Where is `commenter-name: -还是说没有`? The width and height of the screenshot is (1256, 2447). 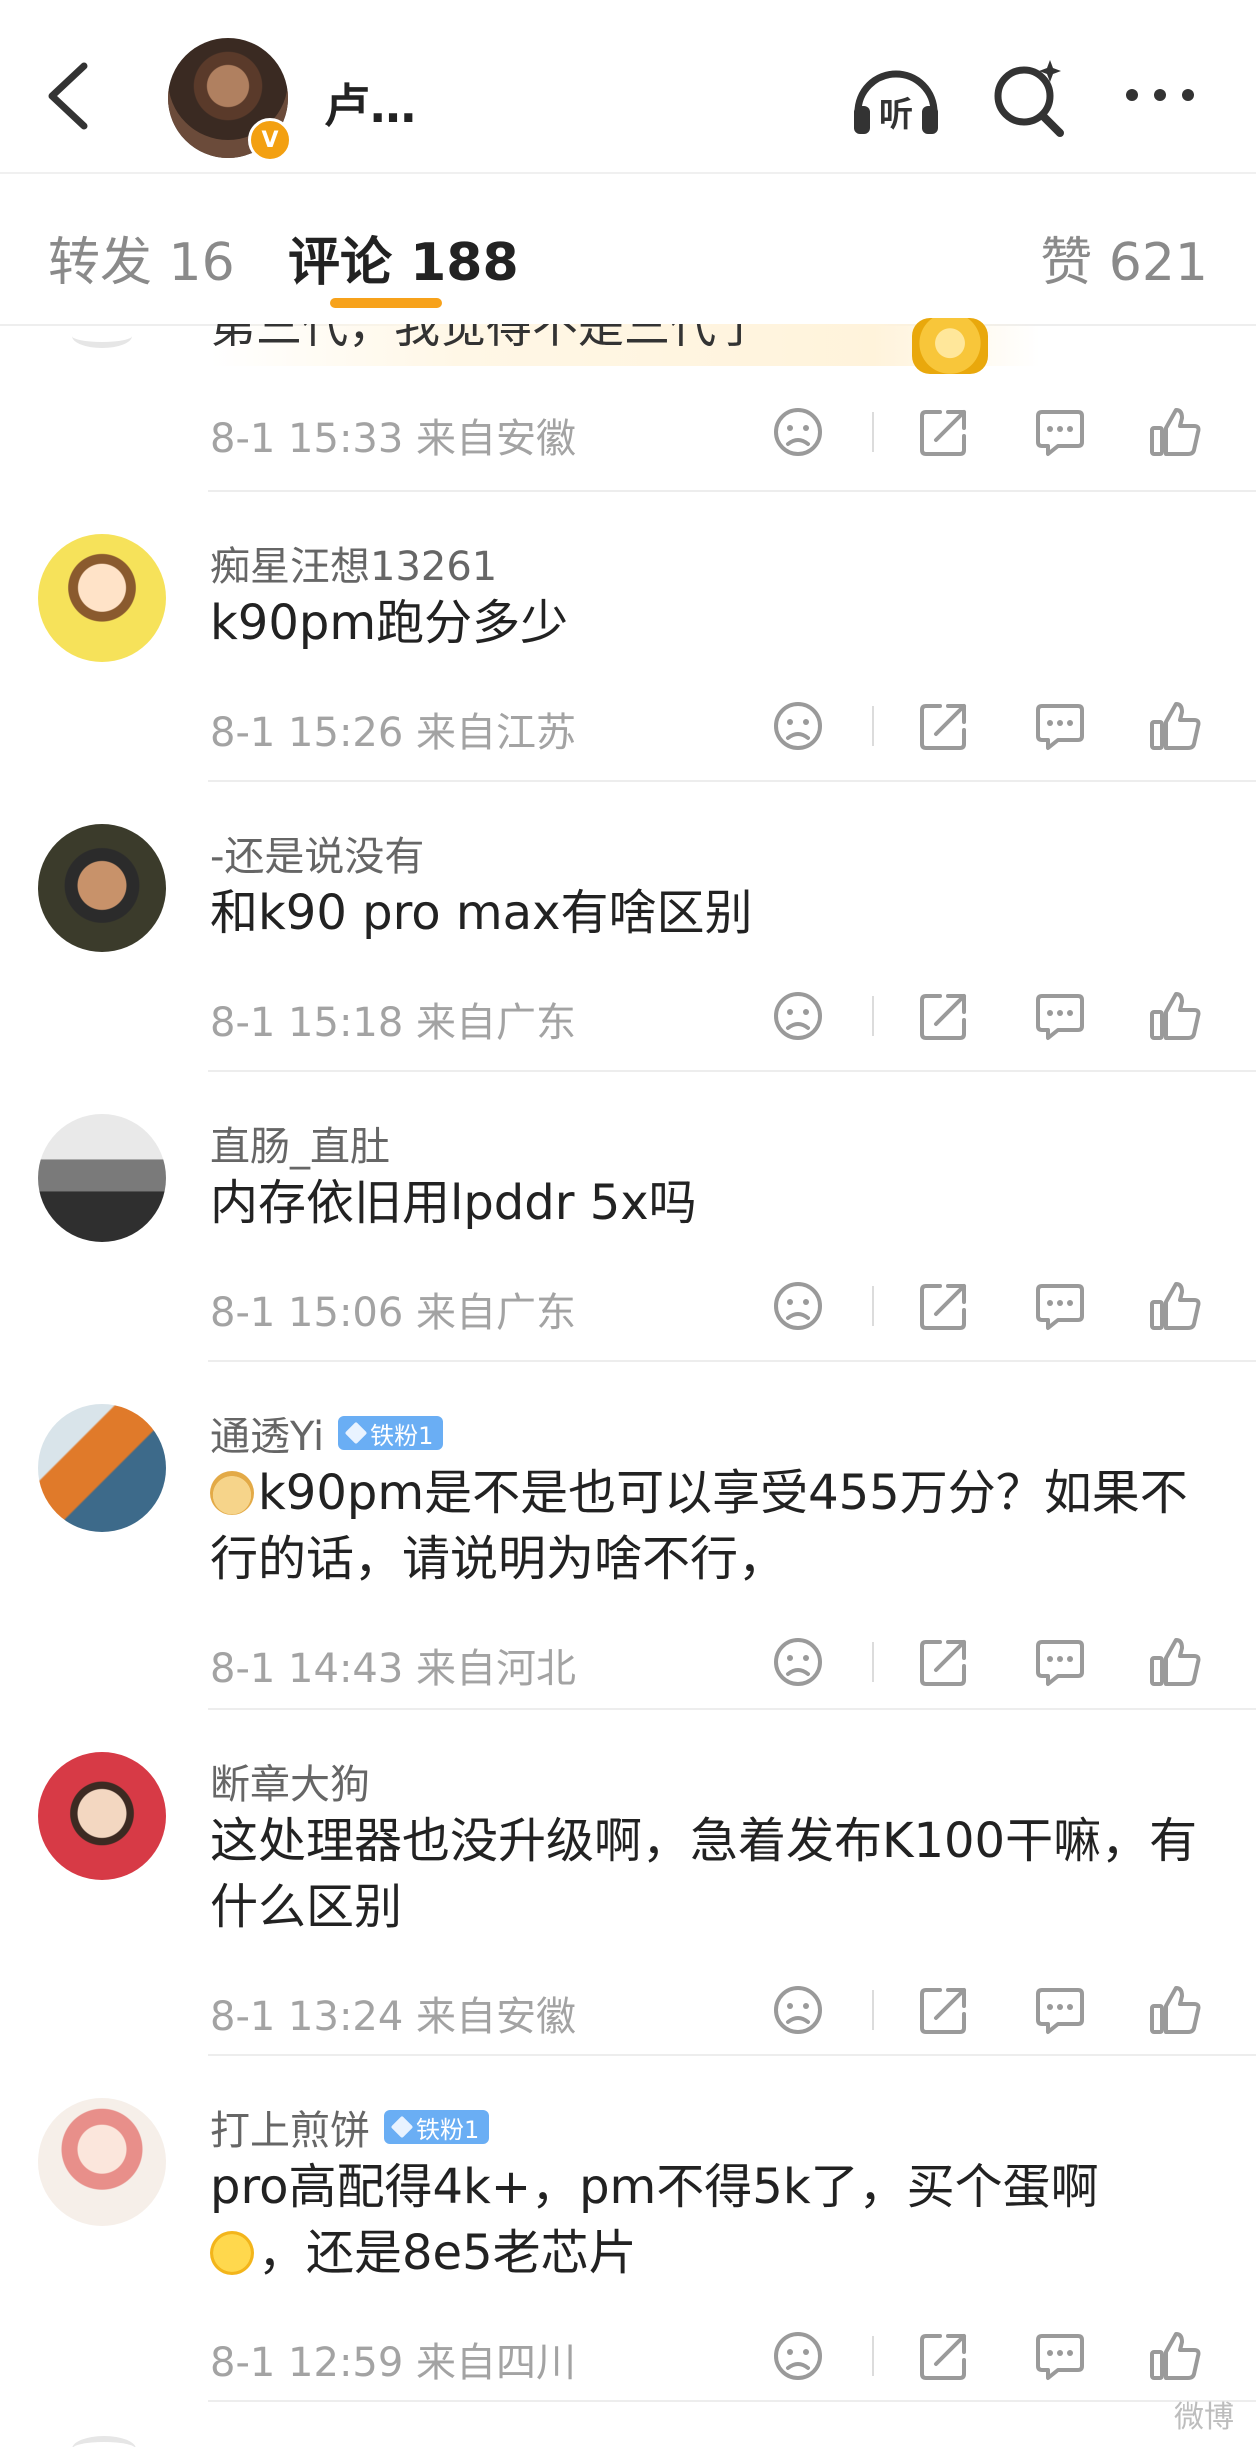 commenter-name: -还是说没有 is located at coordinates (317, 853).